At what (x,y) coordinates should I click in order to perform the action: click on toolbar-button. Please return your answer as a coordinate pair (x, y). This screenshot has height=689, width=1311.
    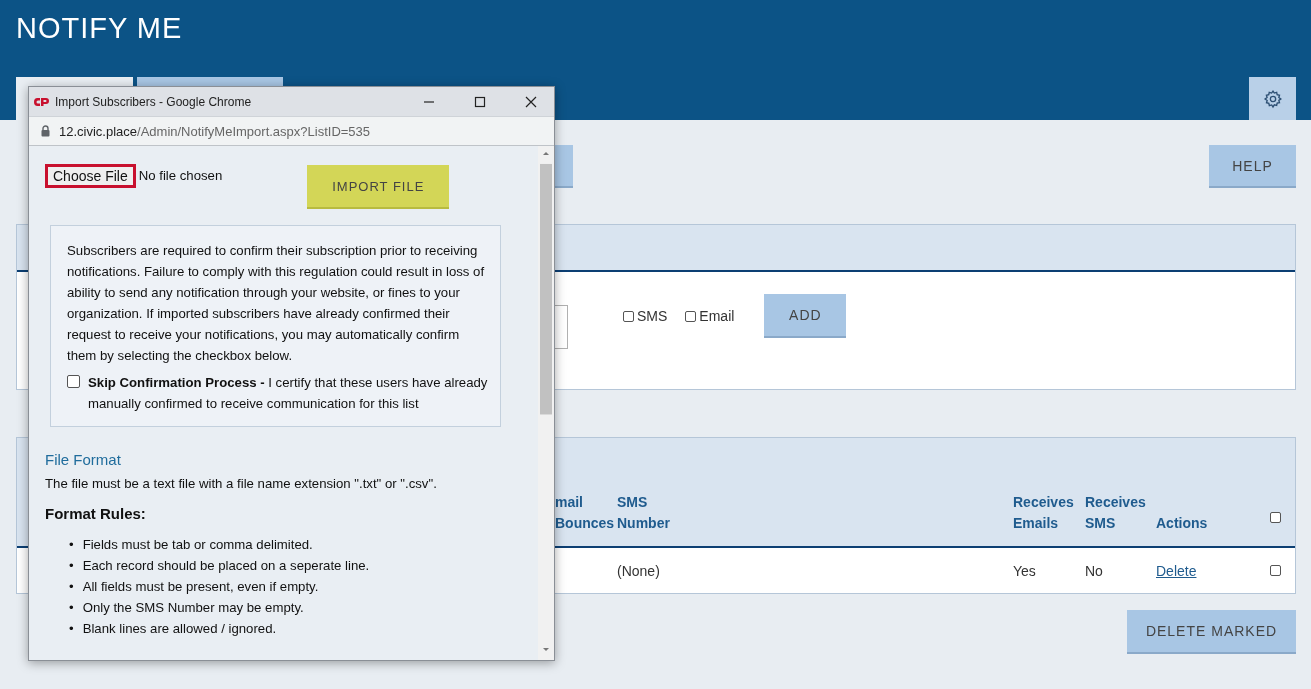
    Looking at the image, I should click on (563, 166).